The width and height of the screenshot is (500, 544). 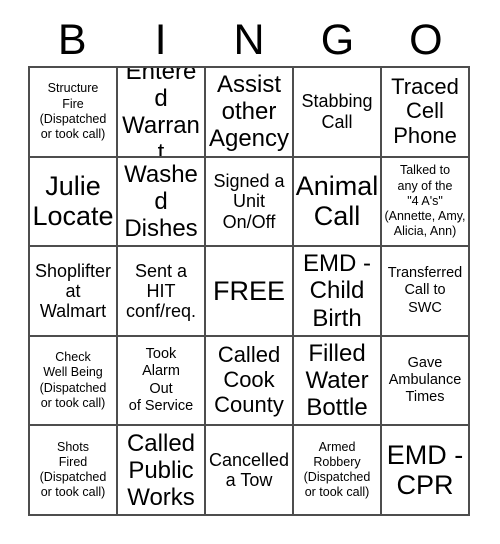 I want to click on bingo-cell-label: Shoplifter at Walmart, so click(x=73, y=291).